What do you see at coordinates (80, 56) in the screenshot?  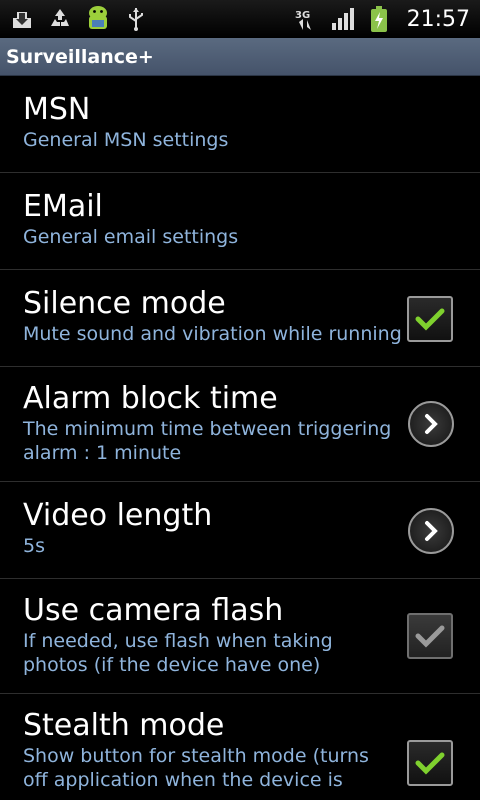 I see `app-title: Surveillance+` at bounding box center [80, 56].